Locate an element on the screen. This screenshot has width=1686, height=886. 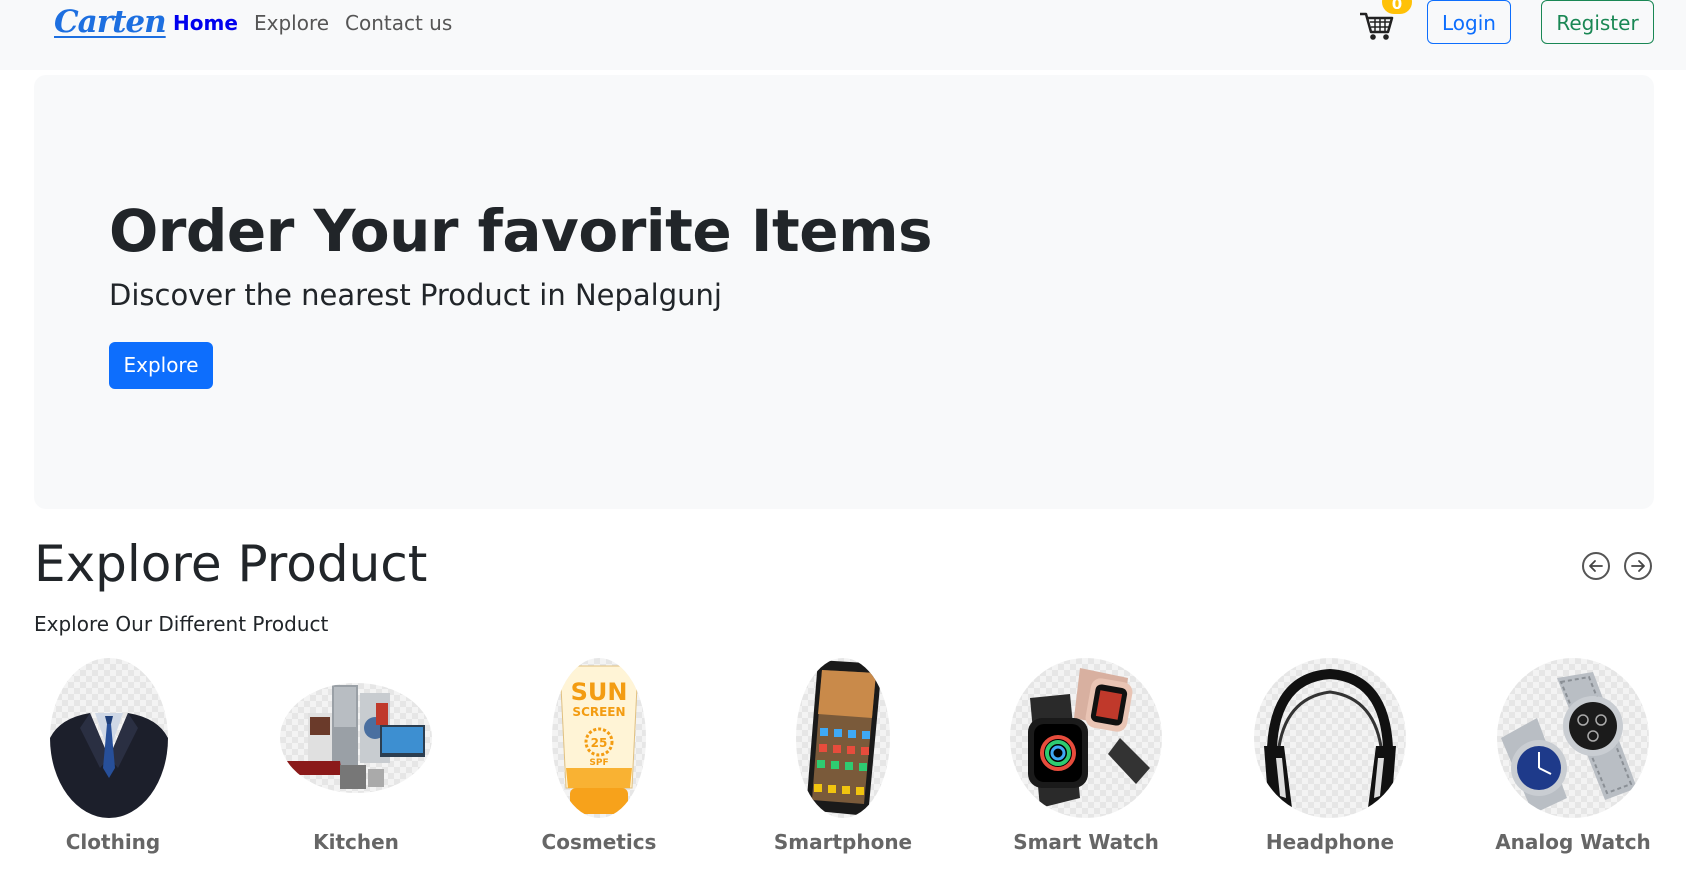
hero-title: Order Your favorite Items is located at coordinates (521, 231).